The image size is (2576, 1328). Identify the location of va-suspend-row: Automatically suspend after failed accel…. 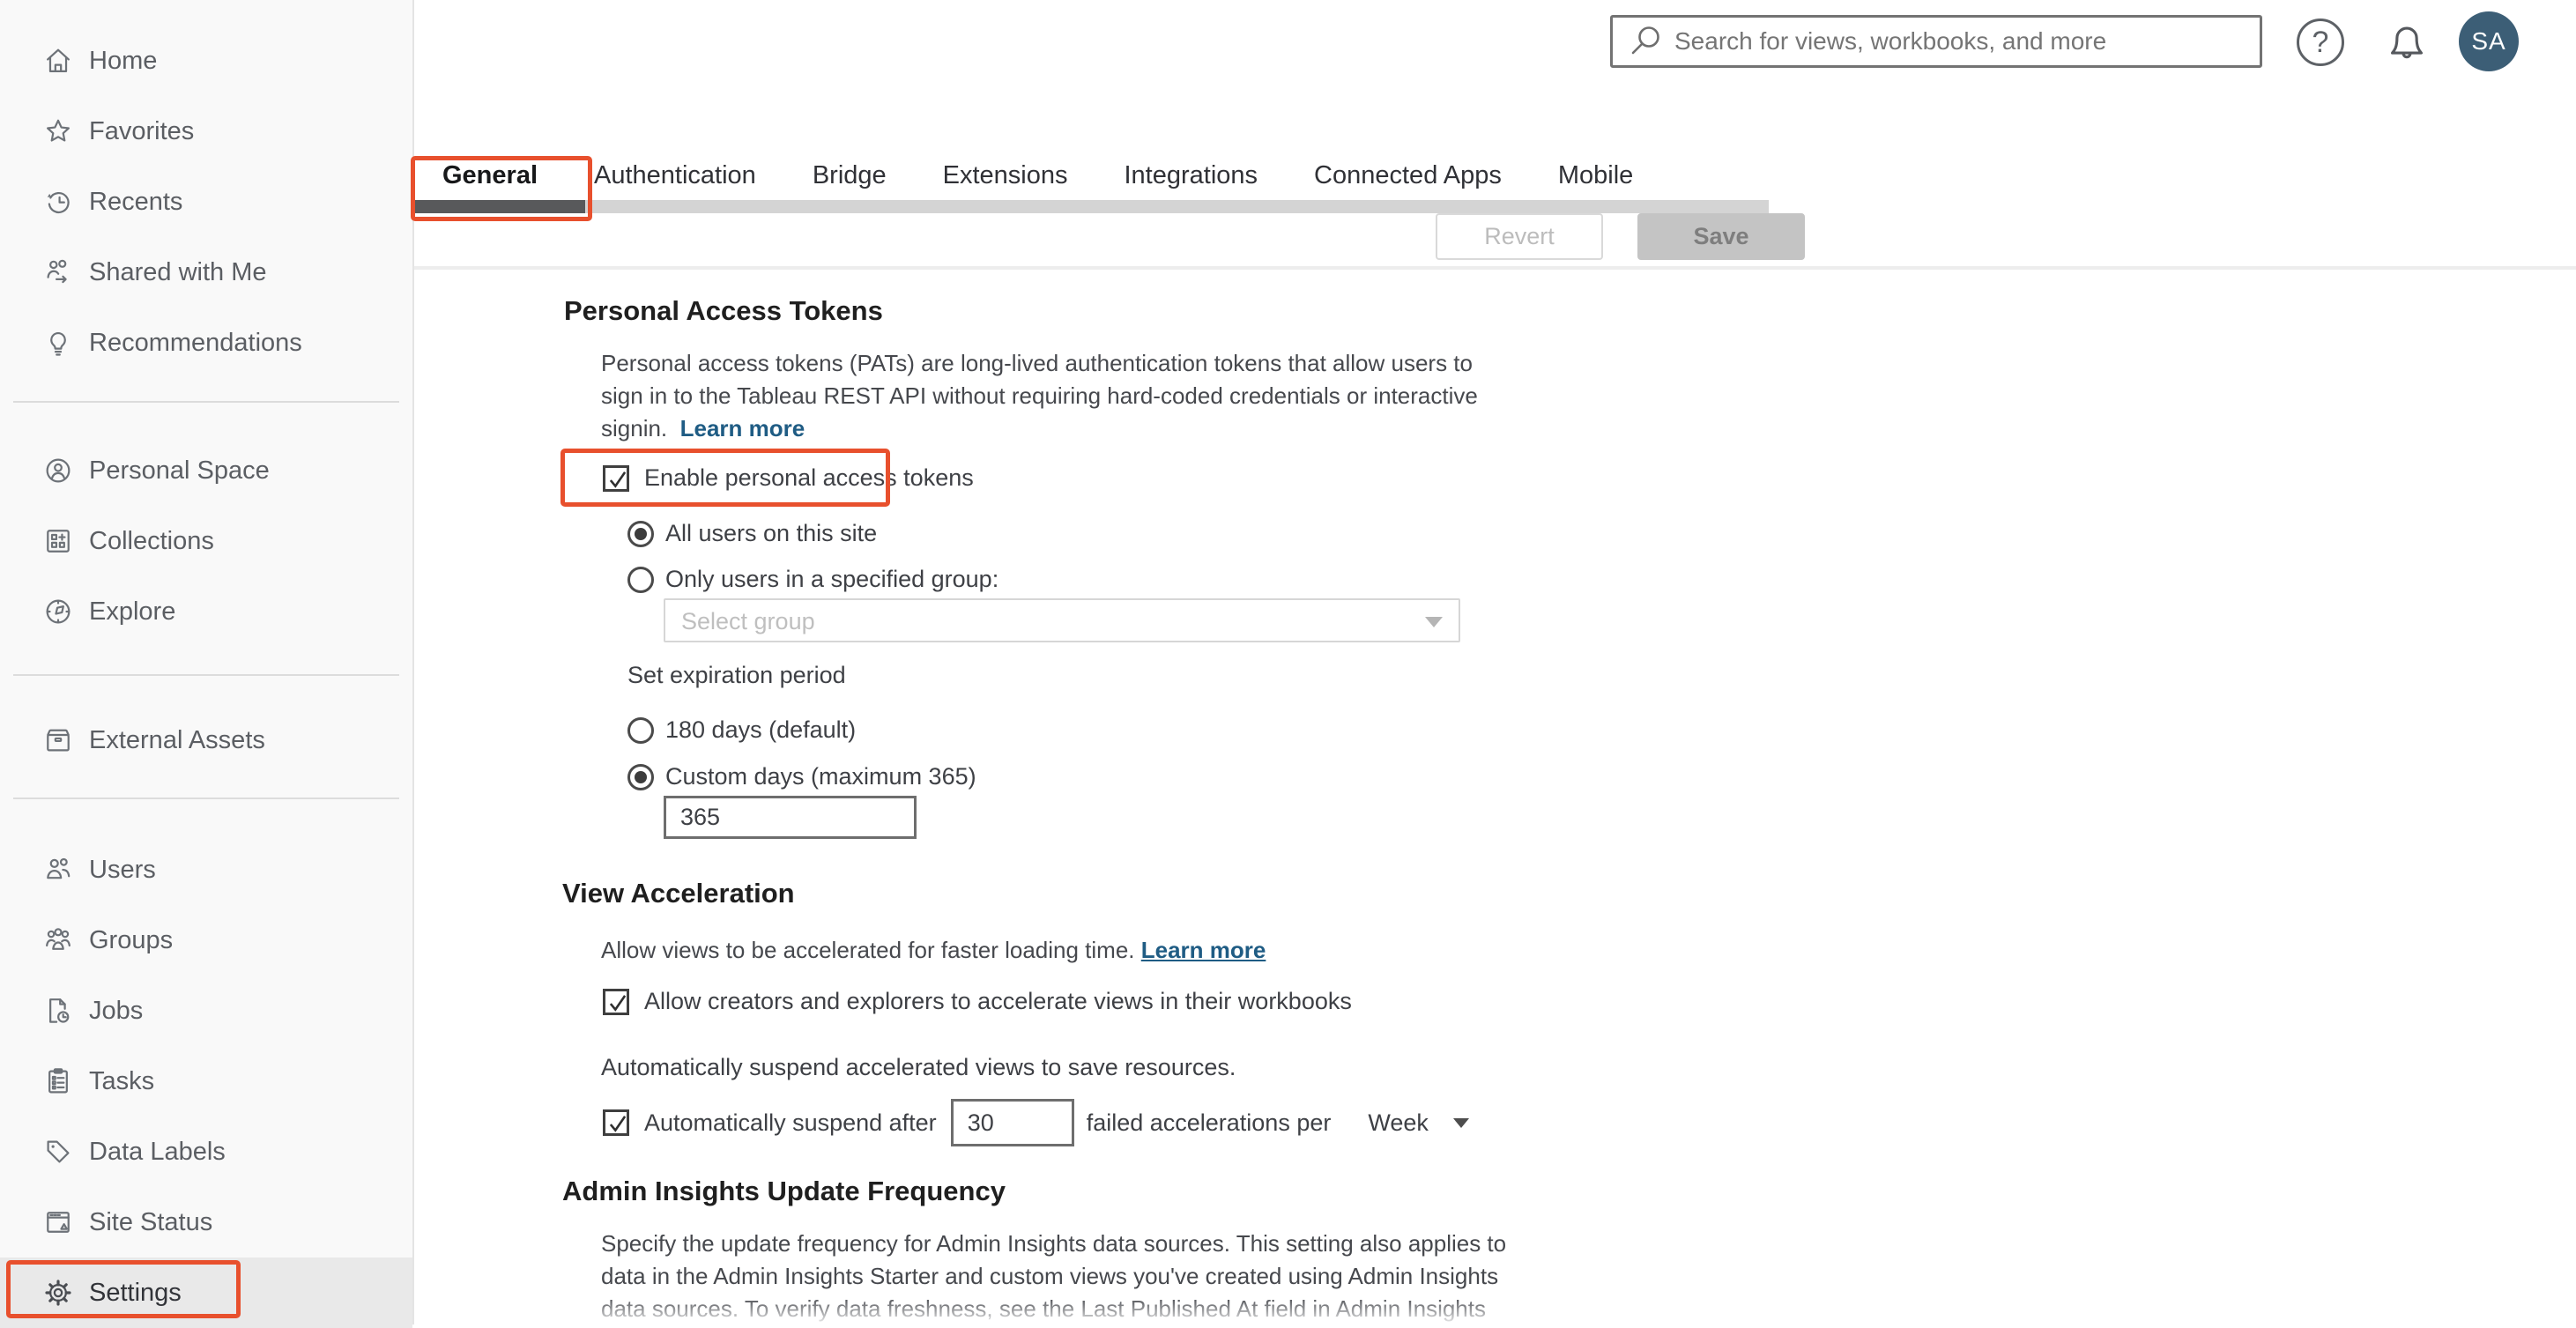
(1036, 1122).